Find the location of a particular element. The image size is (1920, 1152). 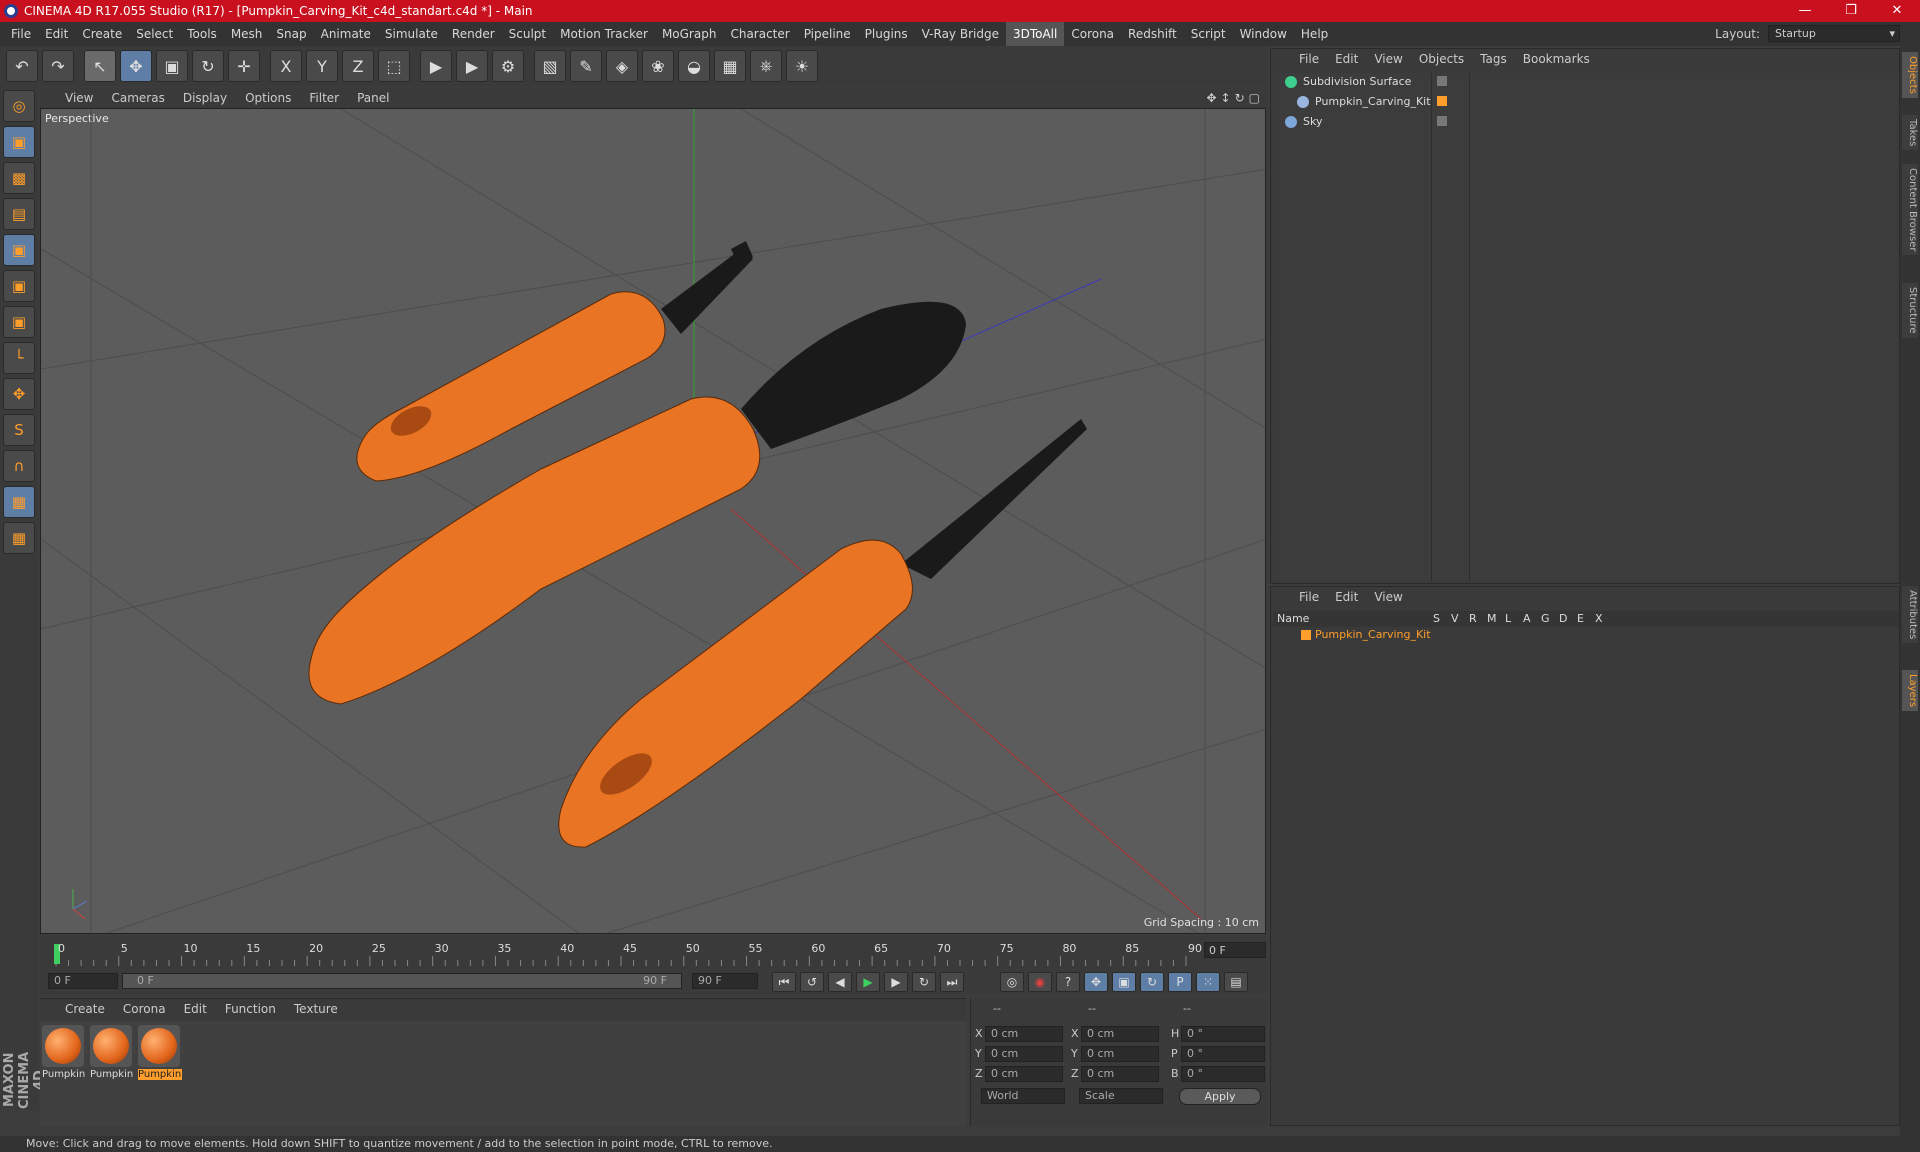

layer-menu-file: File is located at coordinates (1309, 597).